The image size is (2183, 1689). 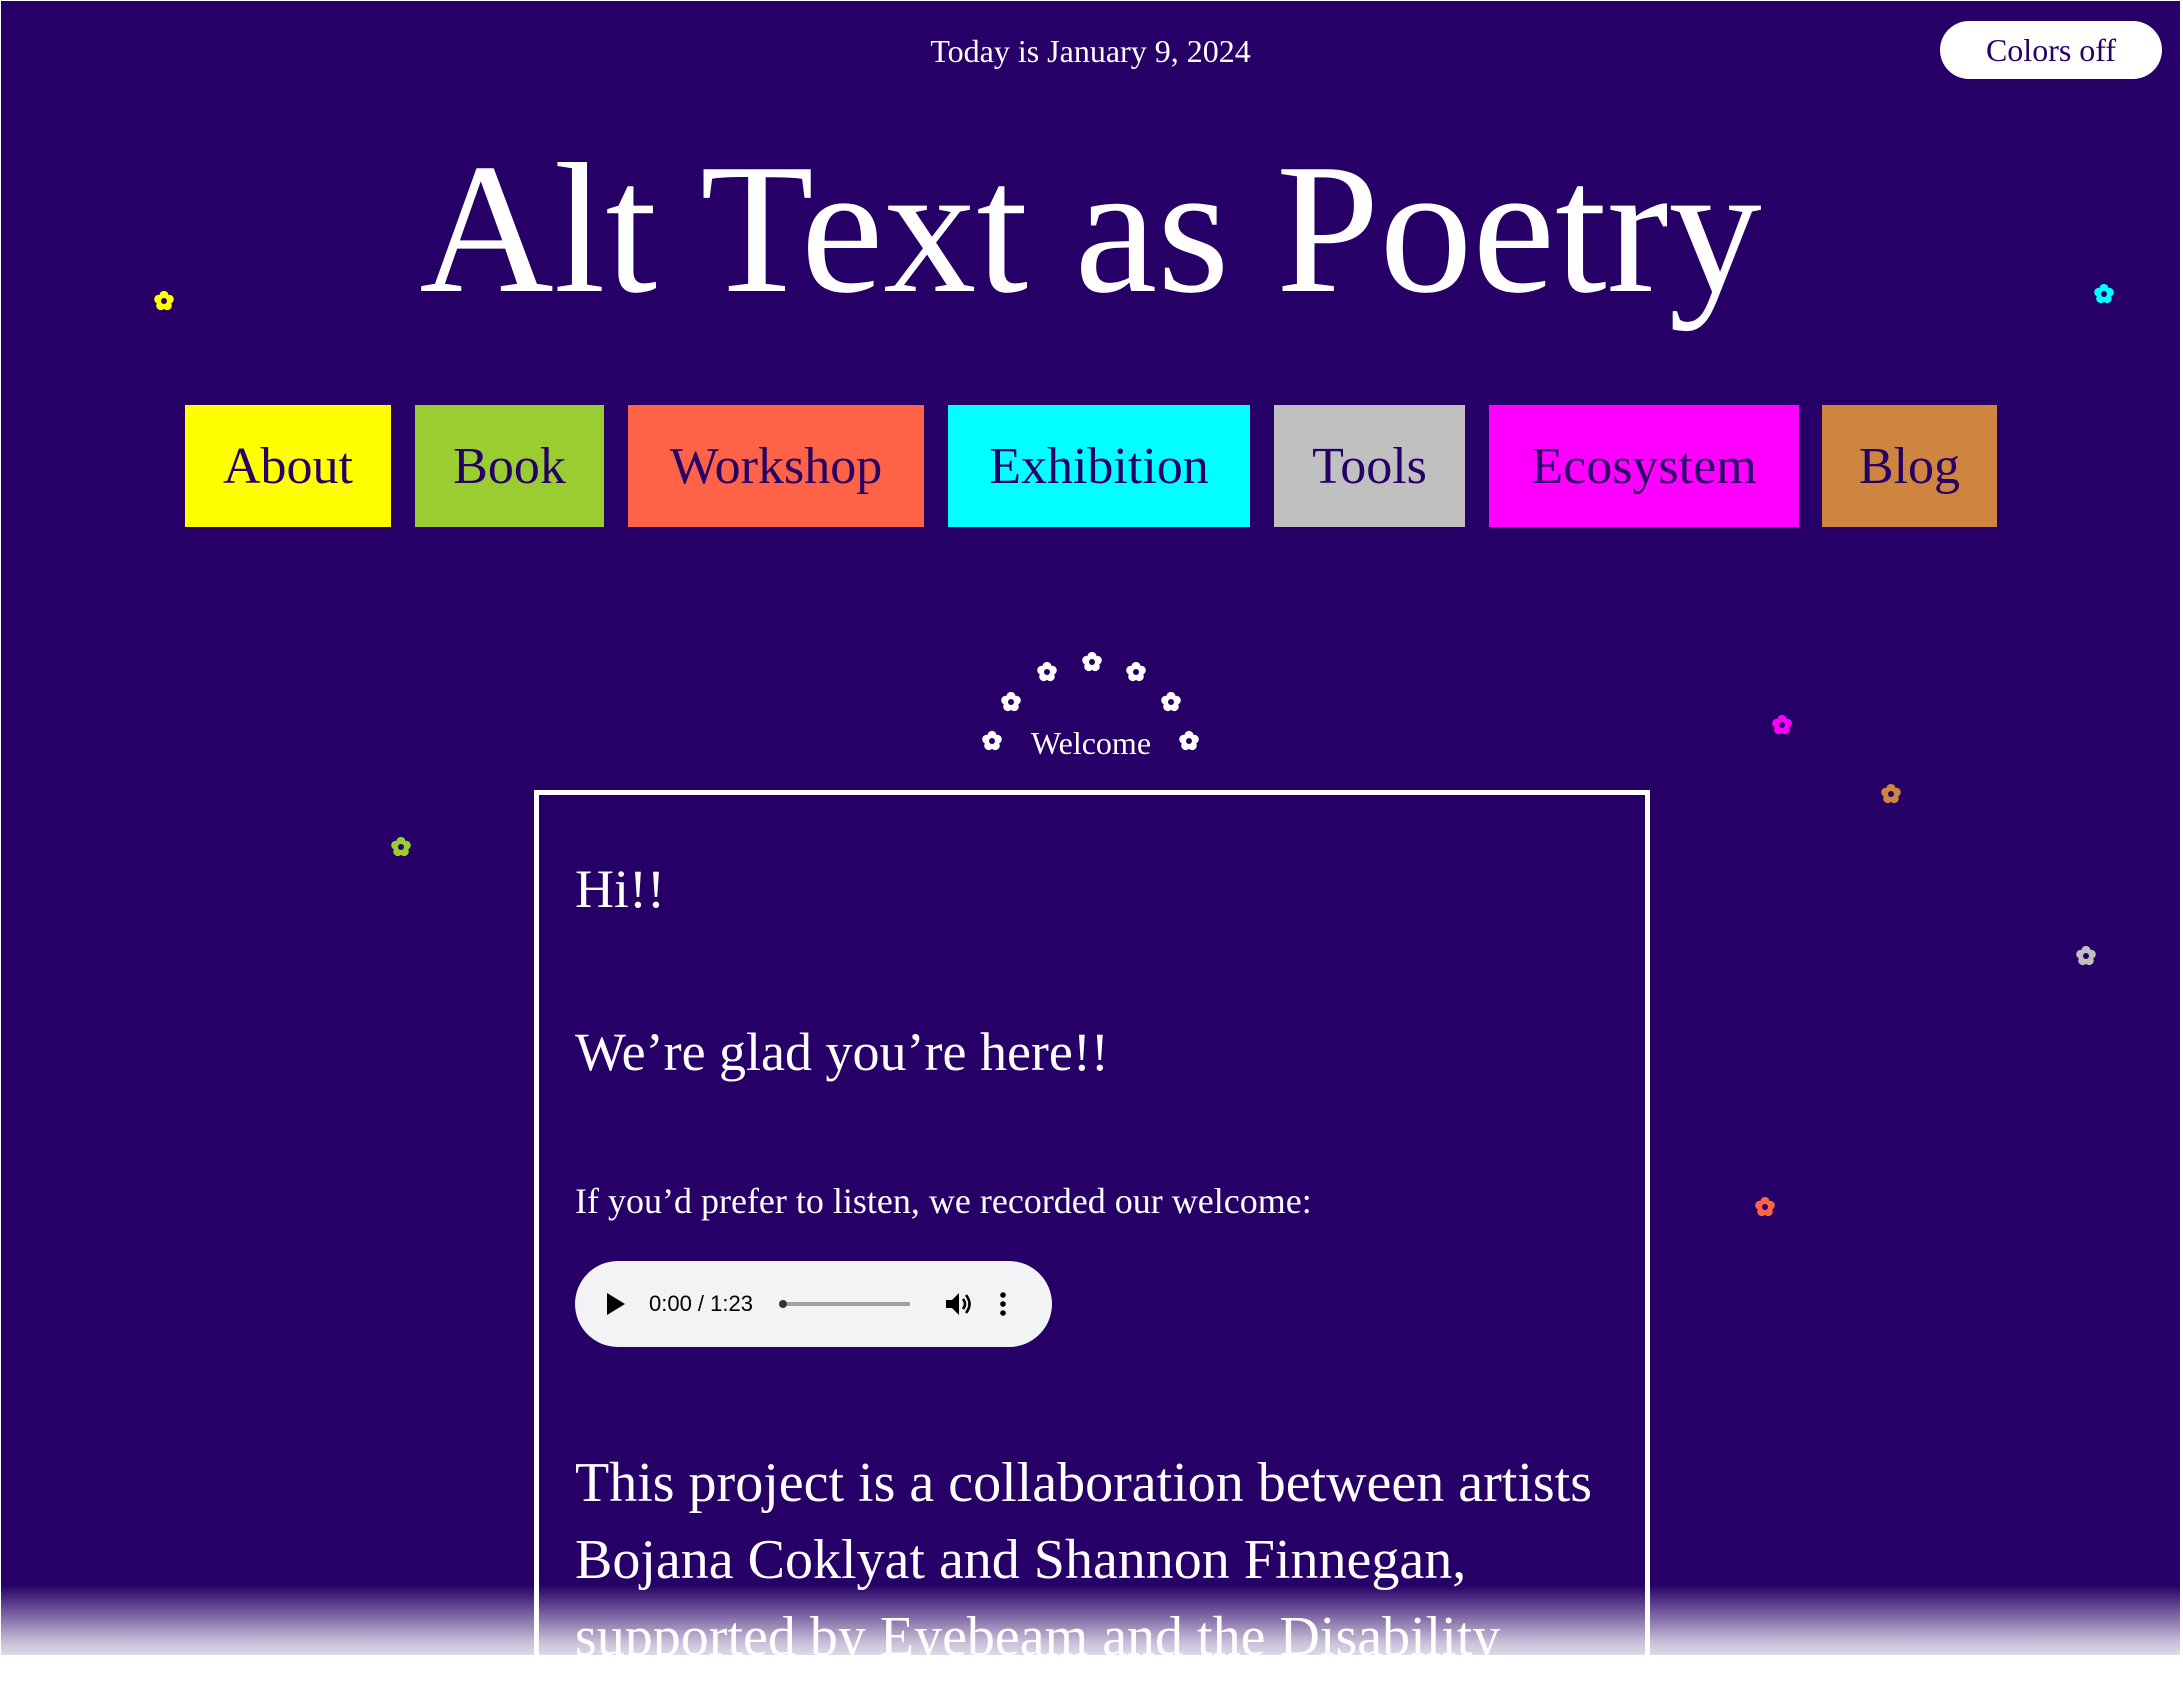 I want to click on nav-tools: Tools, so click(x=1369, y=466).